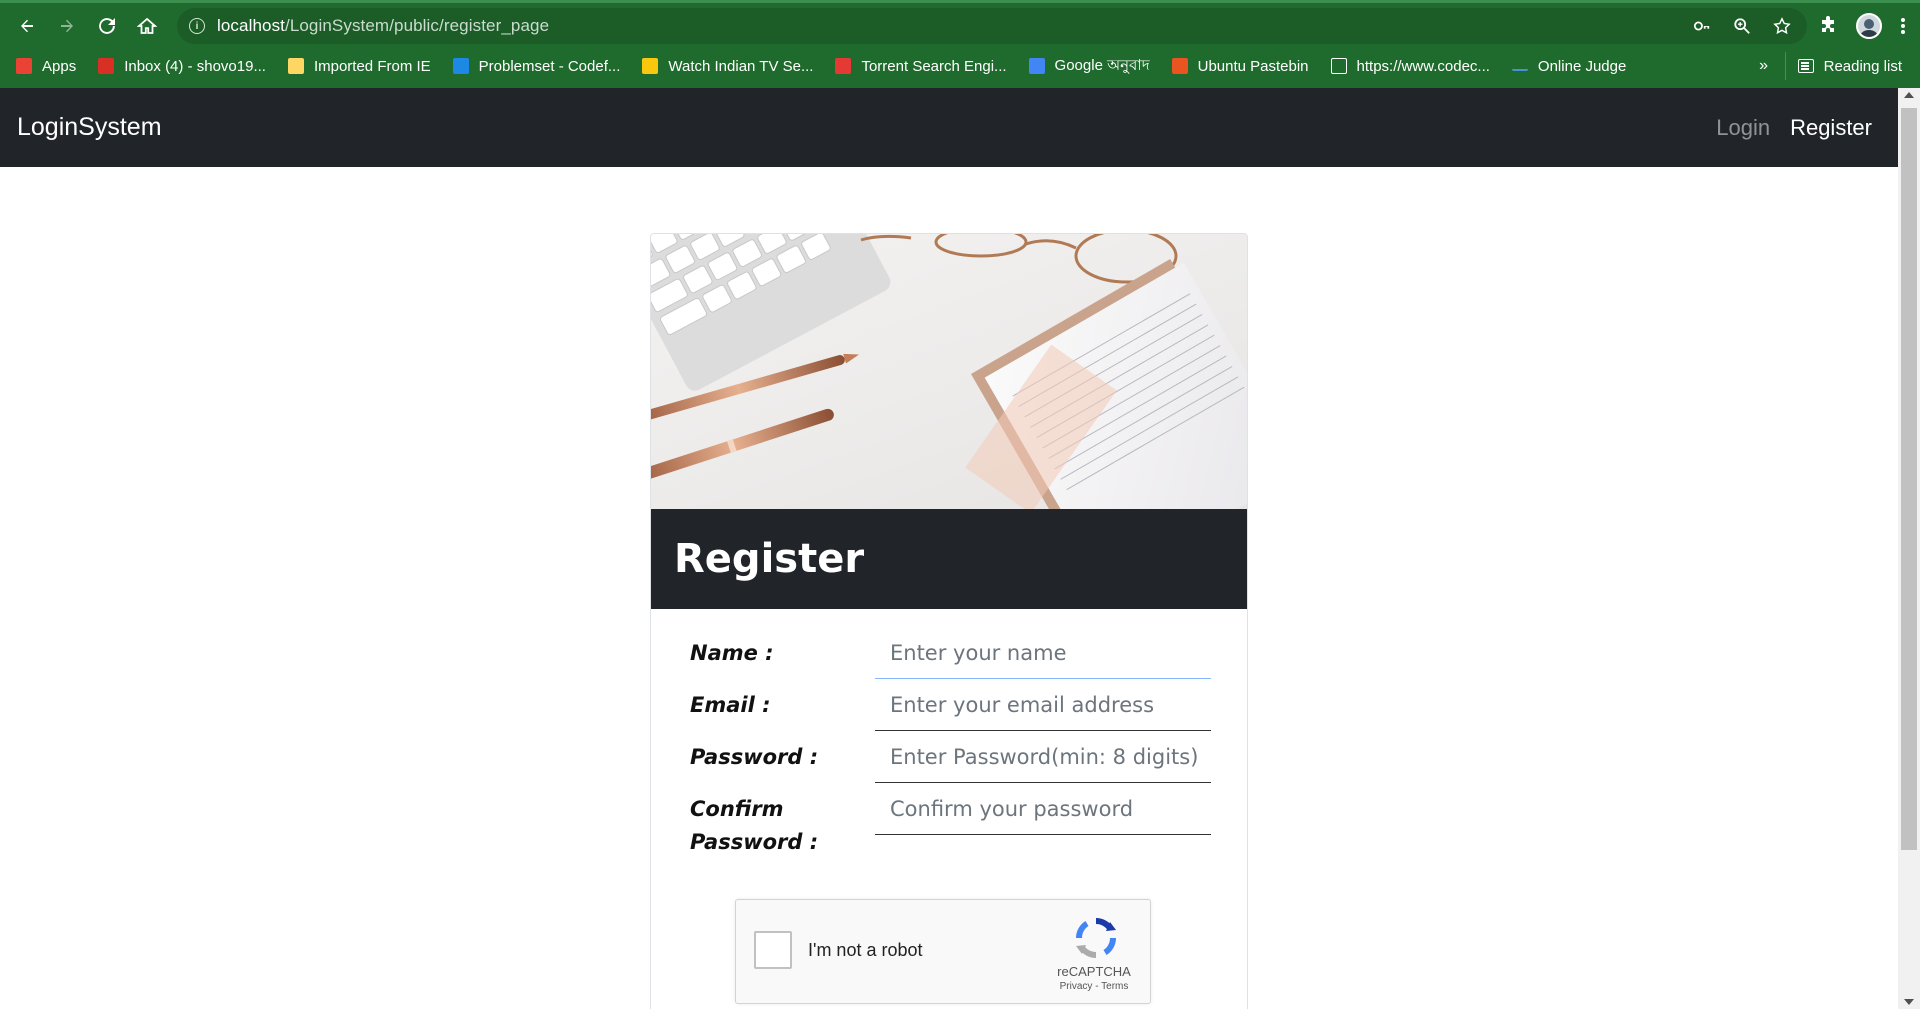 Image resolution: width=1920 pixels, height=1009 pixels. Describe the element at coordinates (417, 25) in the screenshot. I see `url-path: /LoginSystem/public/register_page` at that location.